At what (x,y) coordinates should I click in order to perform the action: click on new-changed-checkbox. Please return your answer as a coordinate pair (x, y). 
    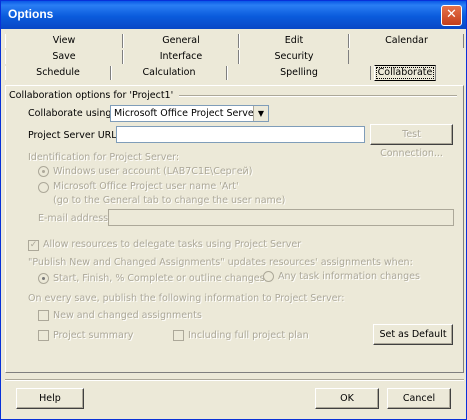
    Looking at the image, I should click on (43, 315).